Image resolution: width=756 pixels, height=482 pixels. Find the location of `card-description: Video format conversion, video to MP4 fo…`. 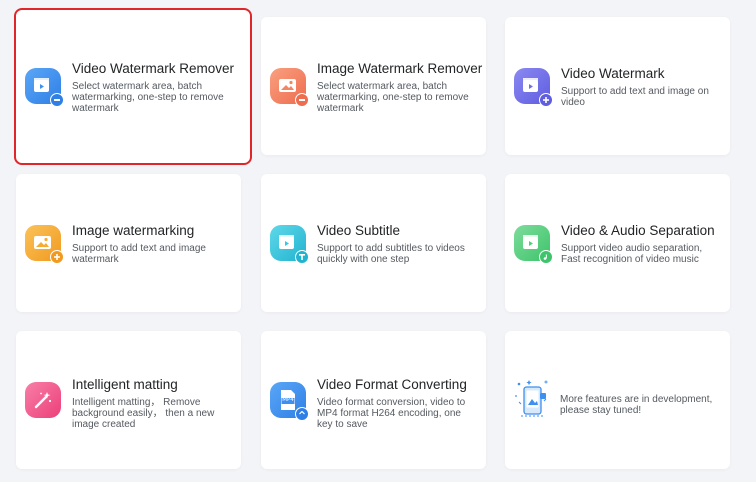

card-description: Video format conversion, video to MP4 fo… is located at coordinates (391, 413).